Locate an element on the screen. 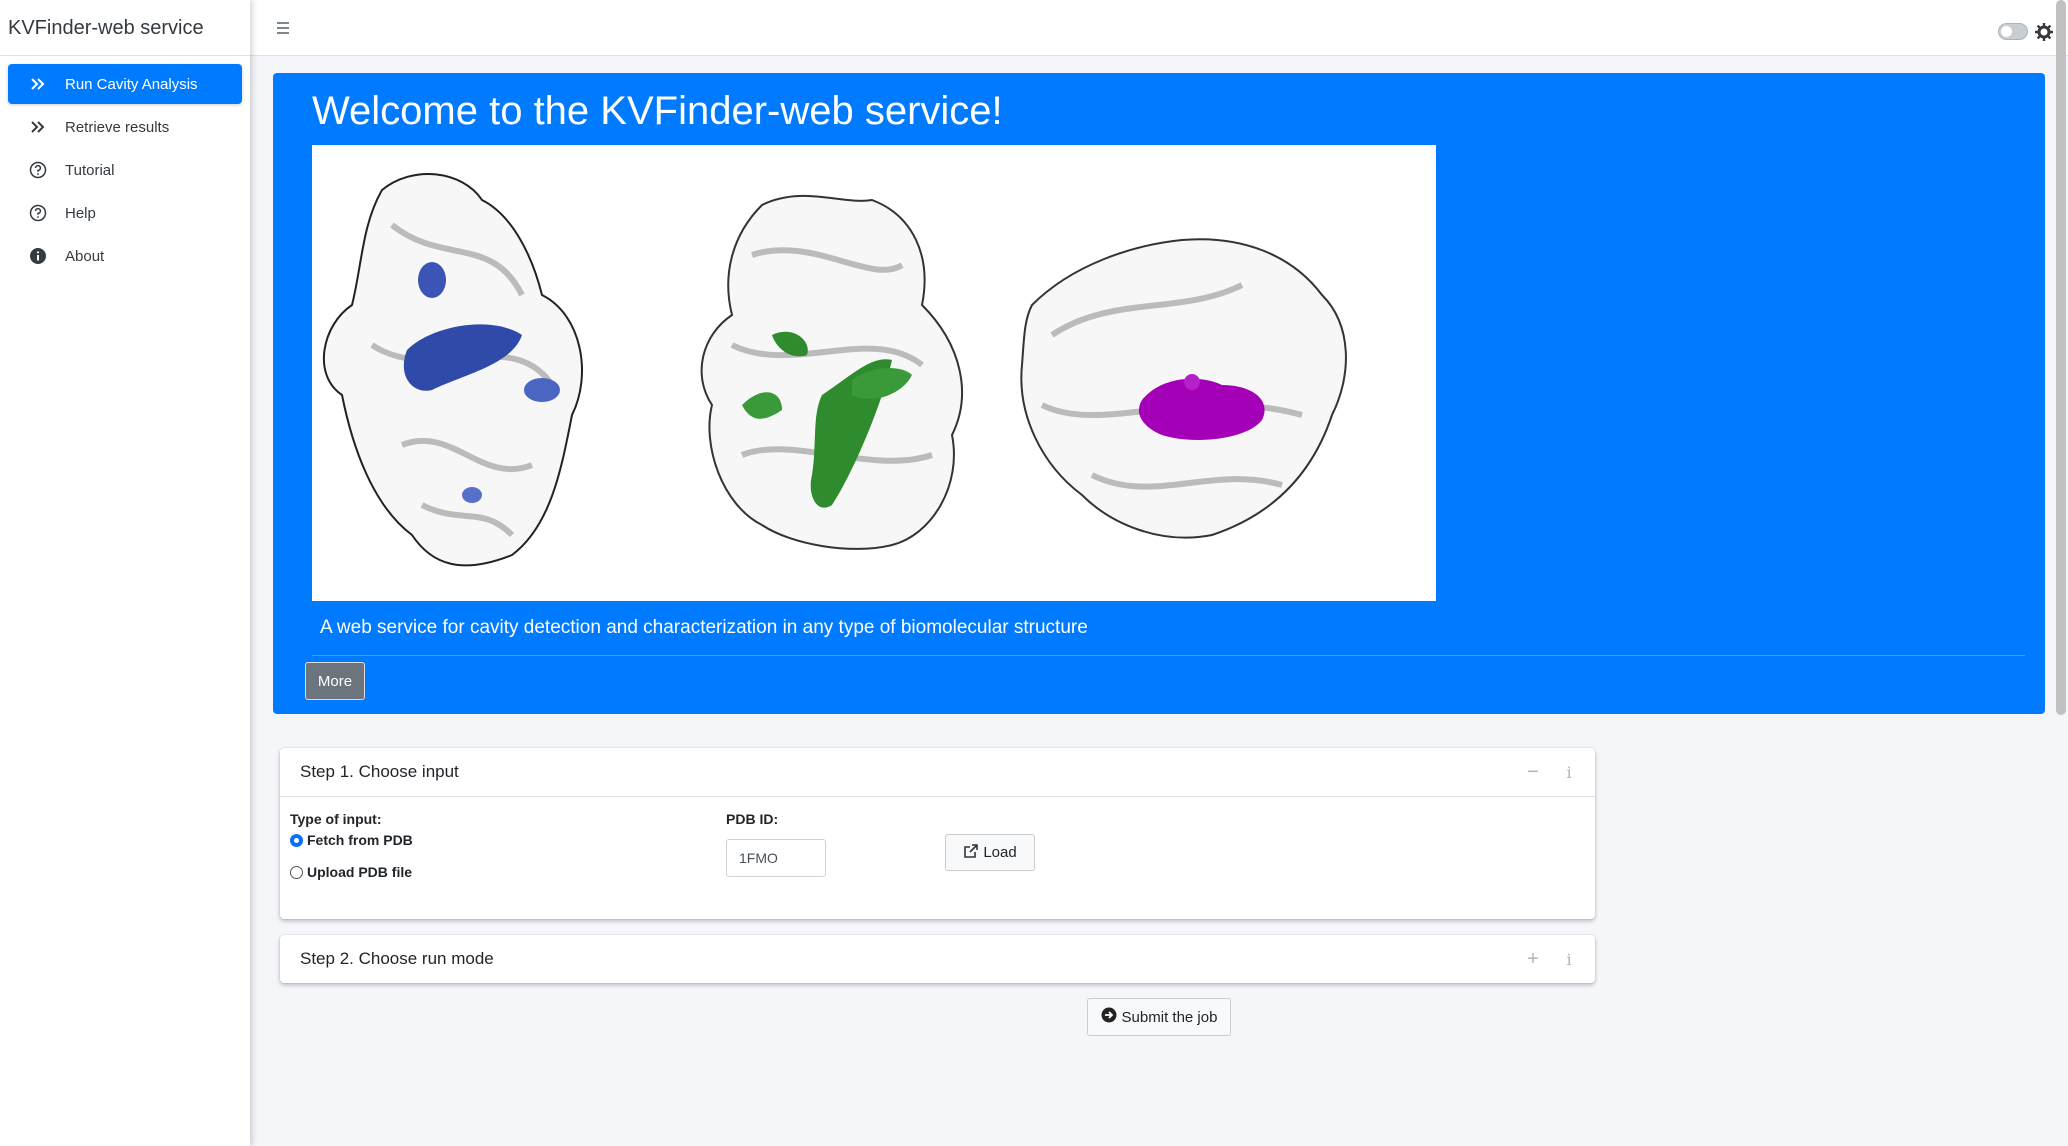 This screenshot has width=2068, height=1146. step2-card-header: Step 2. Choose run mode + i is located at coordinates (937, 959).